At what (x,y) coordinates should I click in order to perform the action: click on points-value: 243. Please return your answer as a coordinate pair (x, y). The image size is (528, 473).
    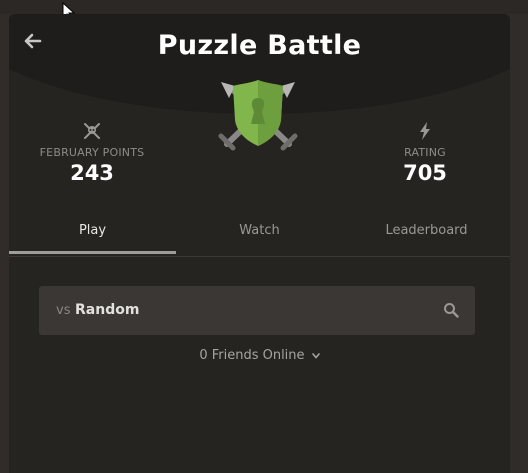
    Looking at the image, I should click on (92, 173).